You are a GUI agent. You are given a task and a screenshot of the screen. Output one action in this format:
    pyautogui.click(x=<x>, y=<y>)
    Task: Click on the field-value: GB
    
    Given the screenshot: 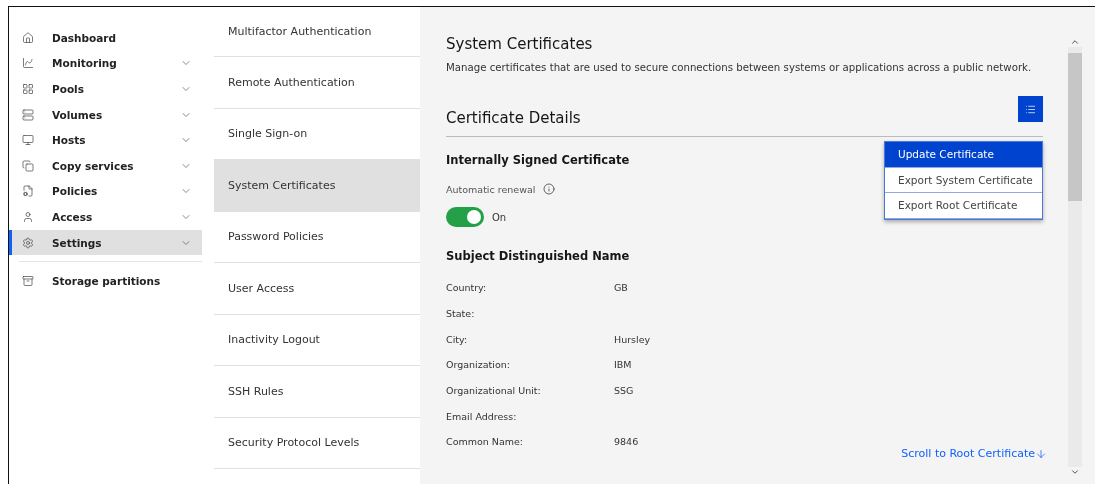 What is the action you would take?
    pyautogui.click(x=621, y=288)
    